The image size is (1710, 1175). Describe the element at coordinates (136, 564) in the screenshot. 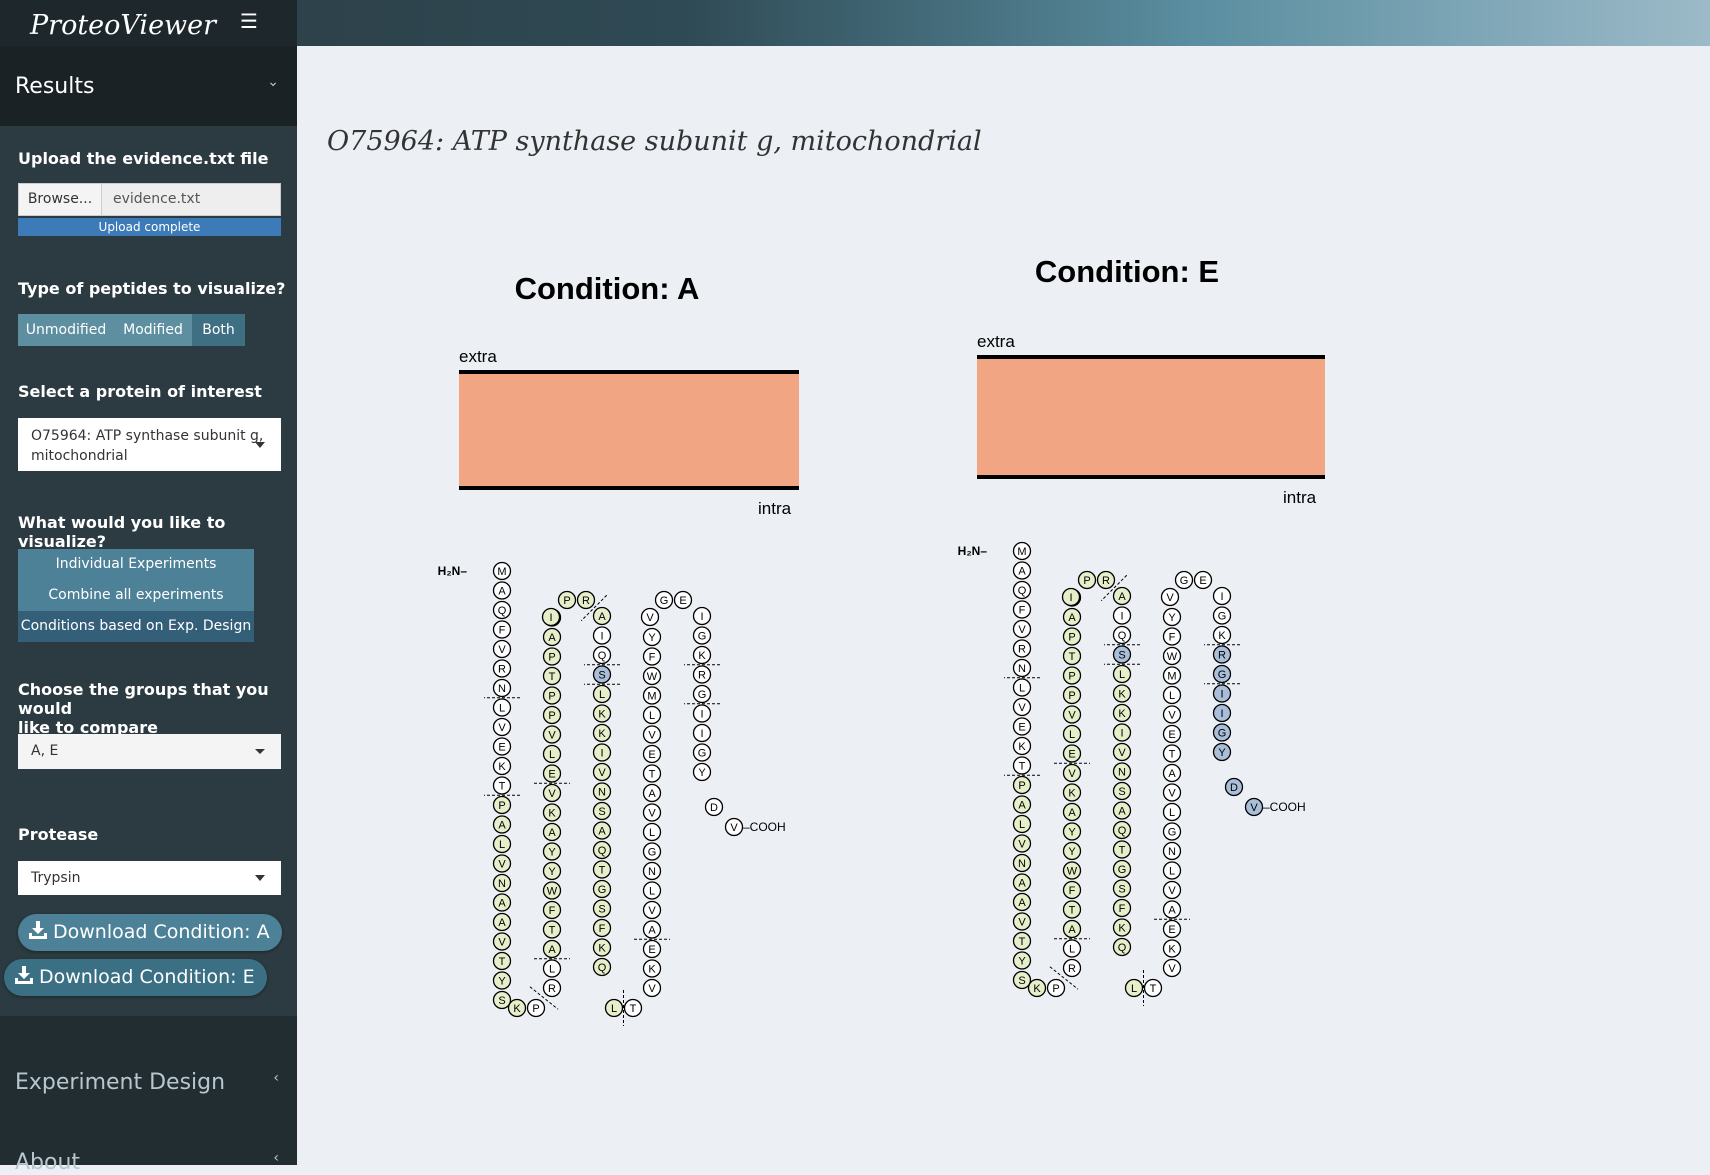

I see `visualize-individual-button: Individual Experiments` at that location.